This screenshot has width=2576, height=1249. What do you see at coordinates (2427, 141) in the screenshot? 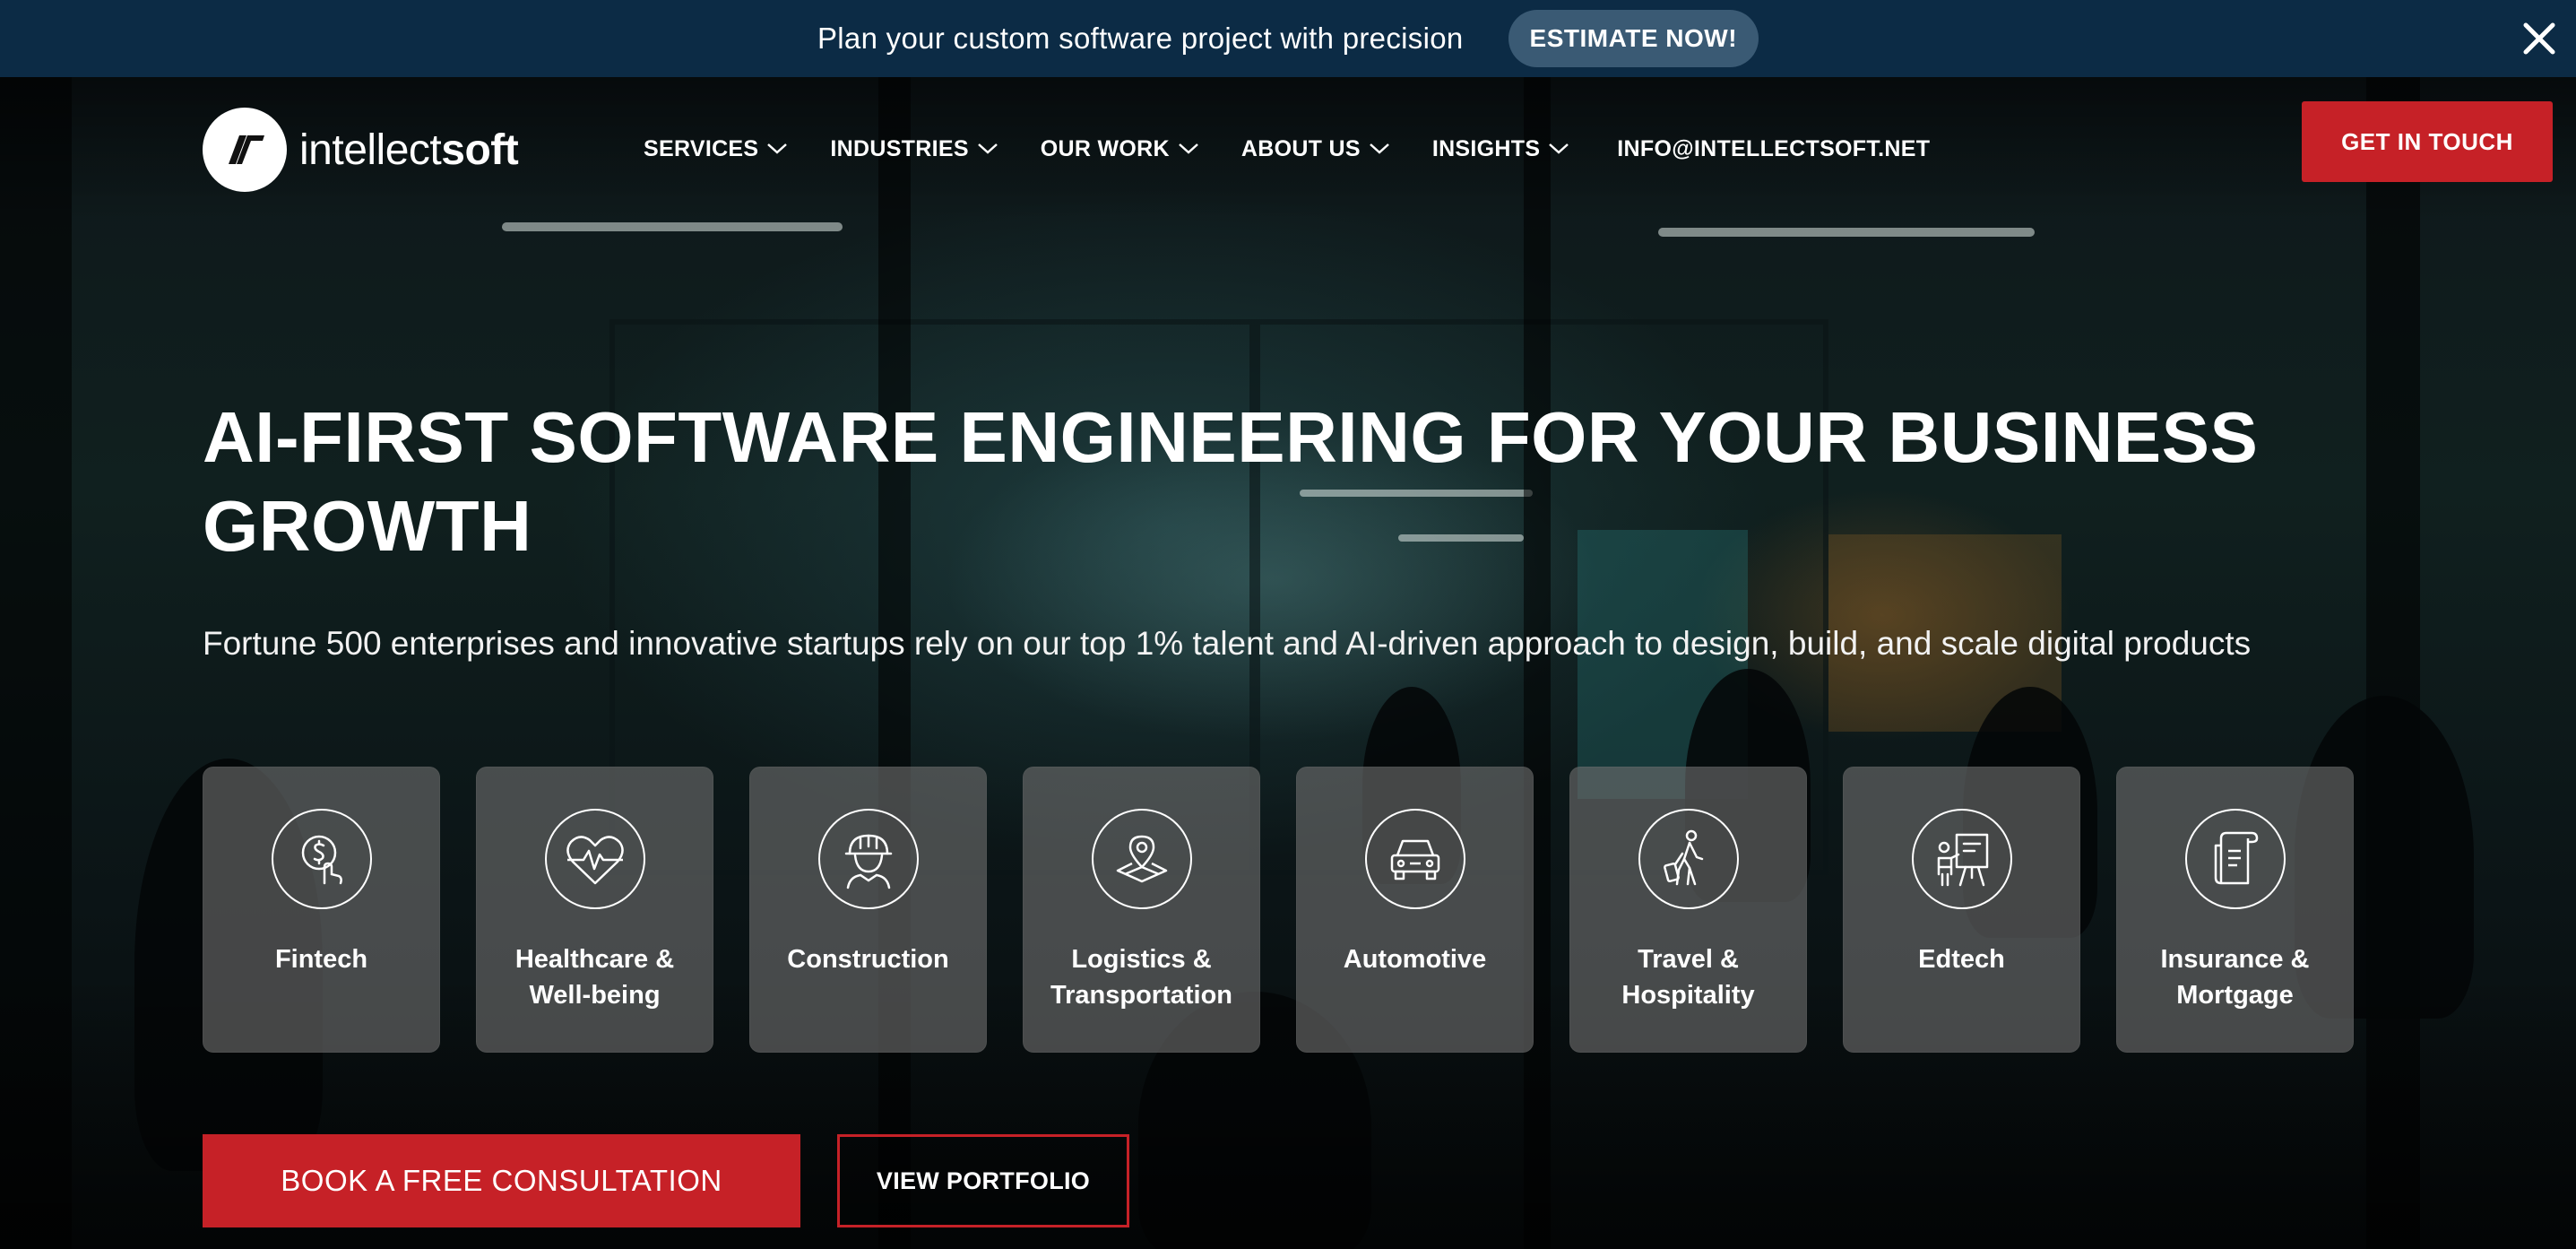
I see `get-in-touch-button: GET IN TOUCH` at bounding box center [2427, 141].